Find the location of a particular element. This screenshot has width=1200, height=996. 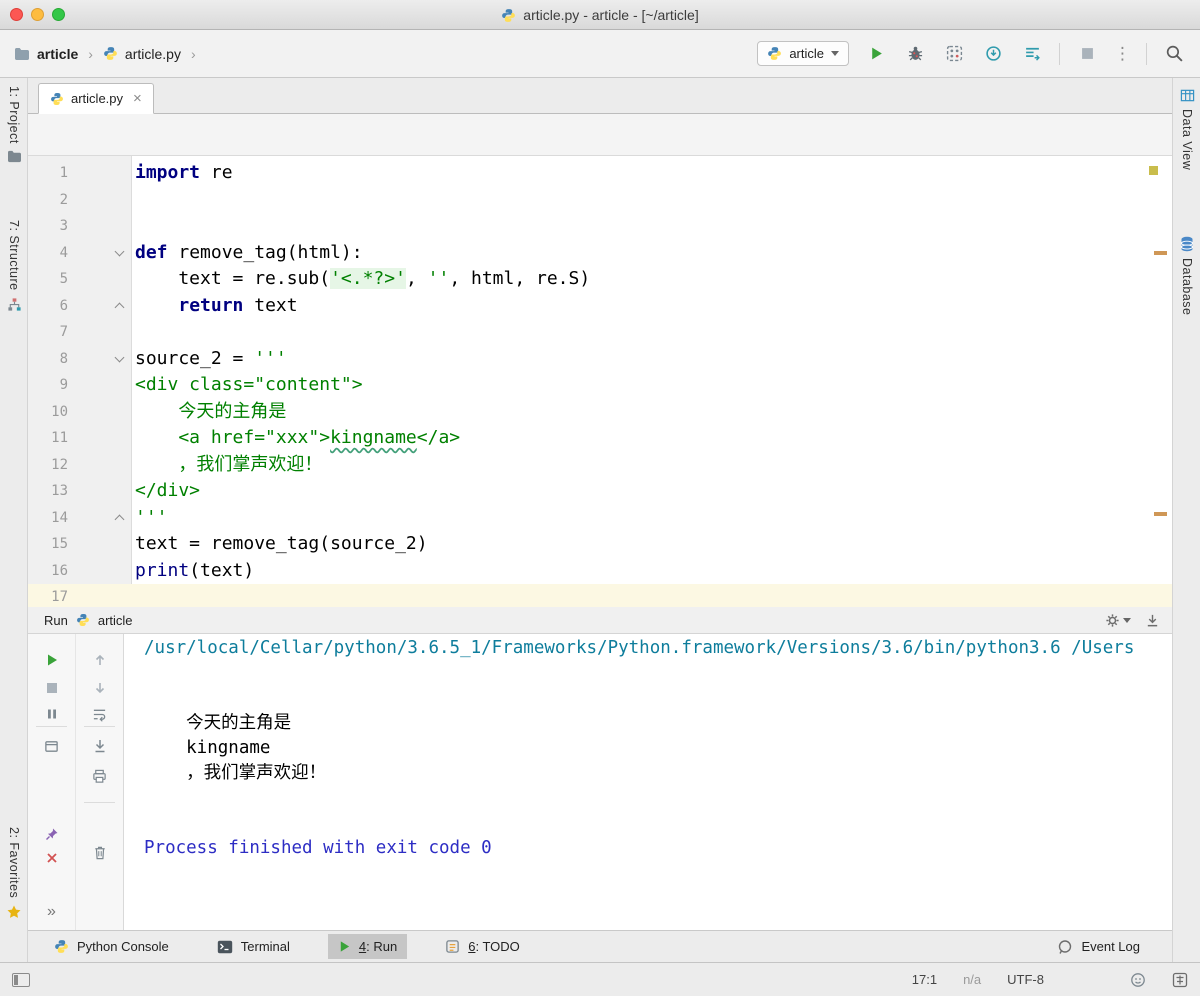

breadcrumb-project: article is located at coordinates (57, 54).